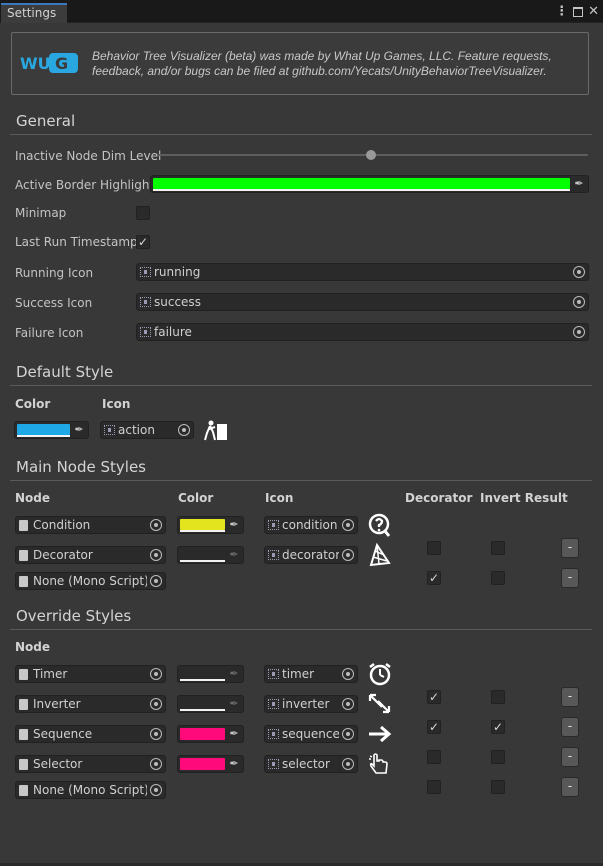 Image resolution: width=603 pixels, height=866 pixels. What do you see at coordinates (301, 629) in the screenshot?
I see `divider` at bounding box center [301, 629].